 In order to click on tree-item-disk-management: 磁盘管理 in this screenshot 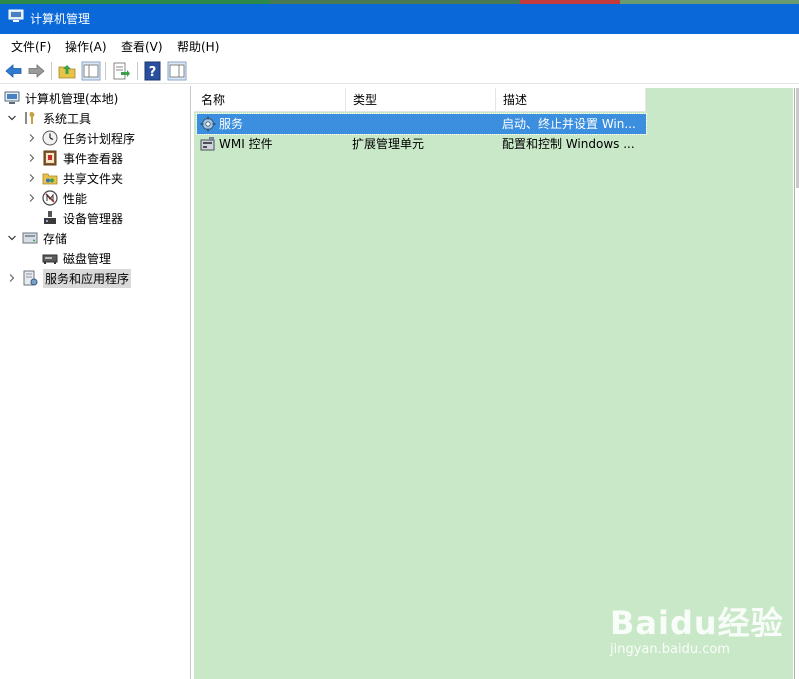, I will do `click(76, 258)`.